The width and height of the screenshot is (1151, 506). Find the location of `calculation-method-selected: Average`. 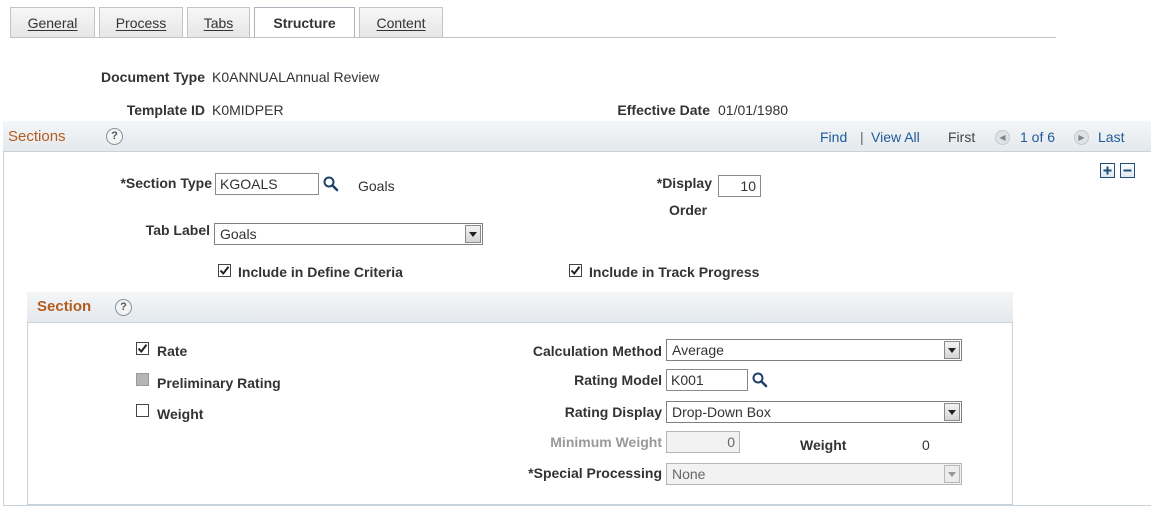

calculation-method-selected: Average is located at coordinates (698, 350).